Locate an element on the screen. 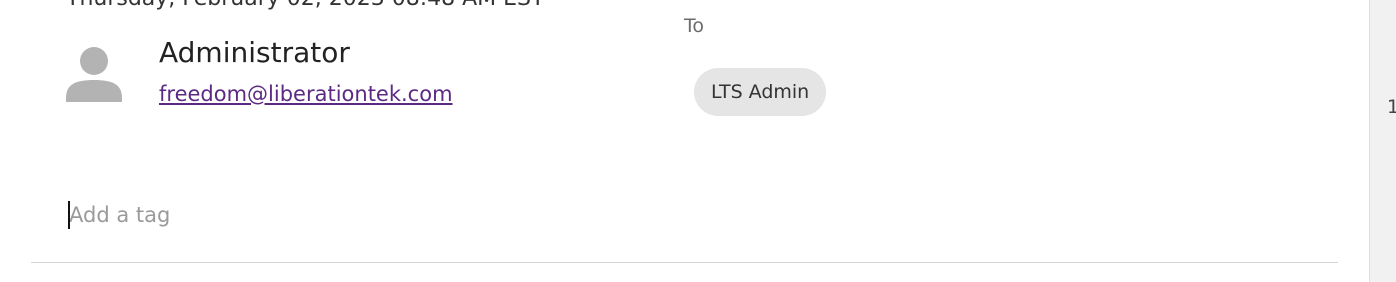 Image resolution: width=1396 pixels, height=282 pixels. side-panel-edge is located at coordinates (1382, 141).